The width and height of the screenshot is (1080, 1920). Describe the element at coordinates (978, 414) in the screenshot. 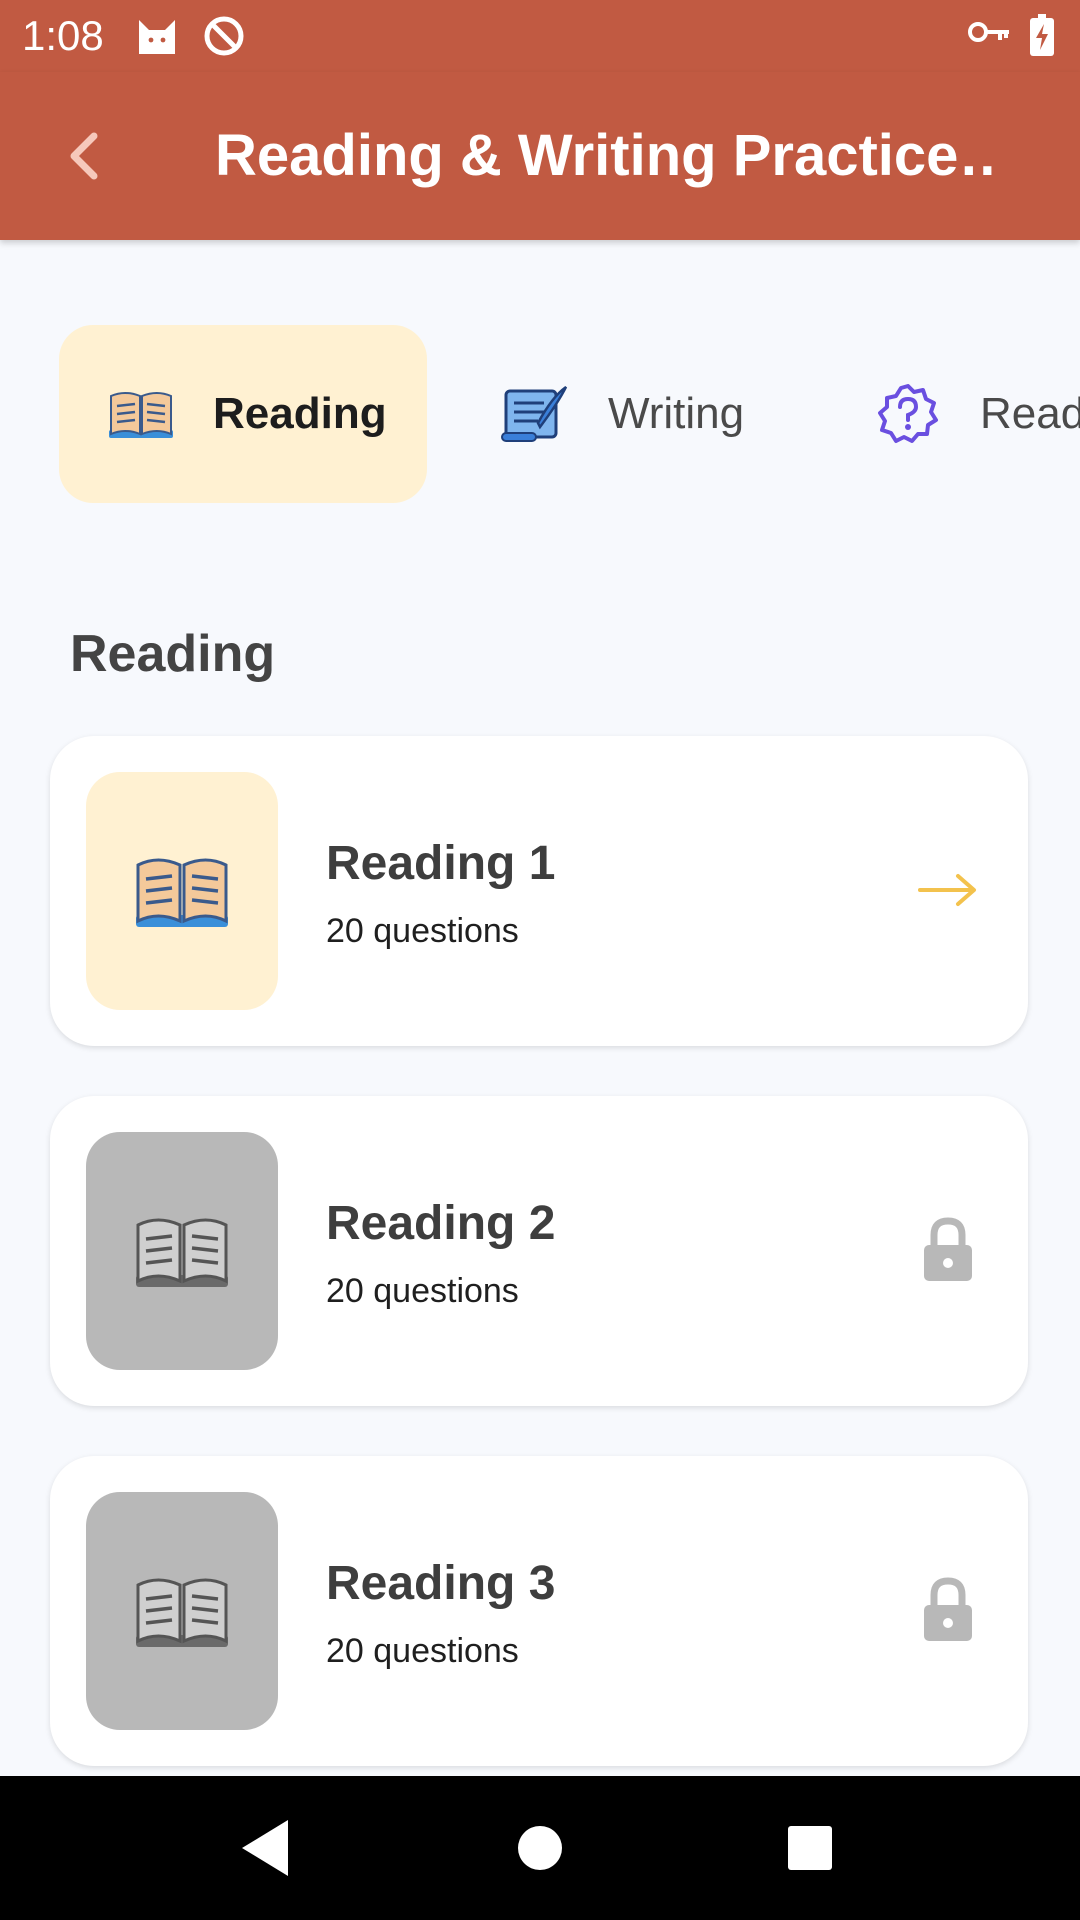

I see `tab-read: Read` at that location.